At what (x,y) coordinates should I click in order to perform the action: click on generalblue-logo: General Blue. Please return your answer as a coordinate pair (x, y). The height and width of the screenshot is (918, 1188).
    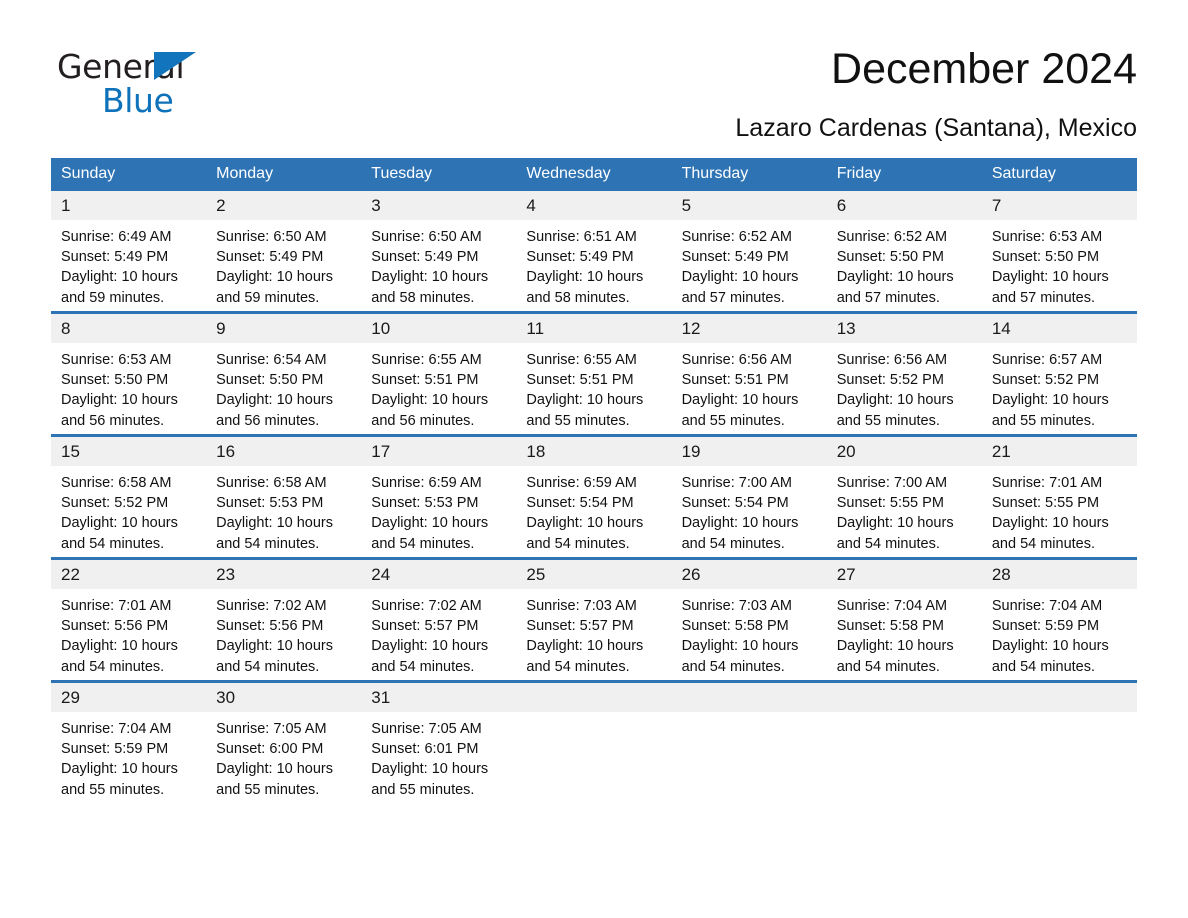
    Looking at the image, I should click on (157, 86).